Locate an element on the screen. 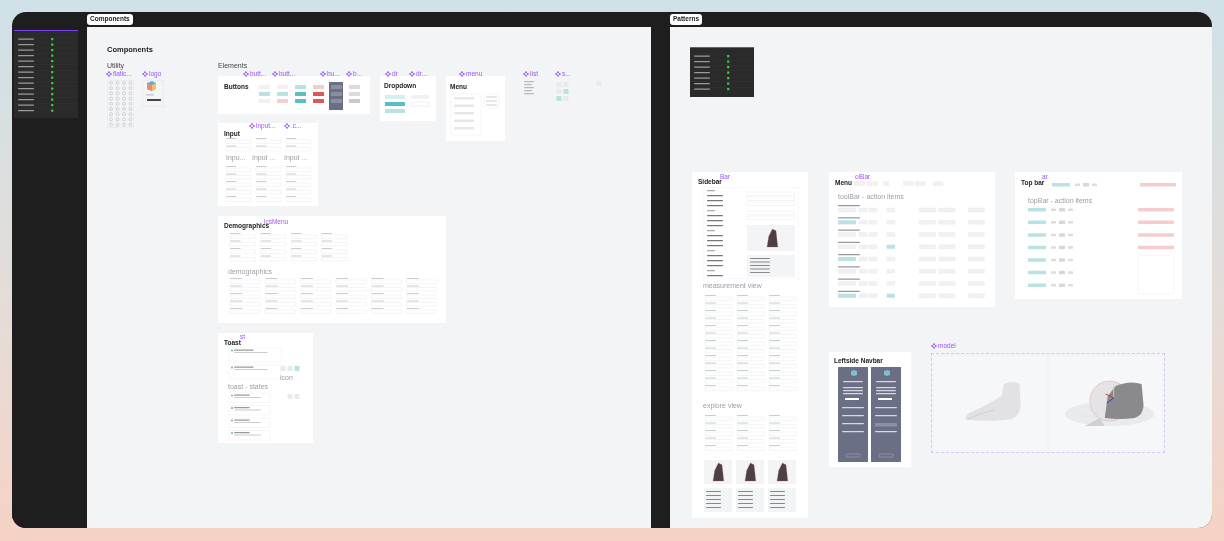 Image resolution: width=1224 pixels, height=541 pixels. logo-drawing is located at coordinates (153, 93).